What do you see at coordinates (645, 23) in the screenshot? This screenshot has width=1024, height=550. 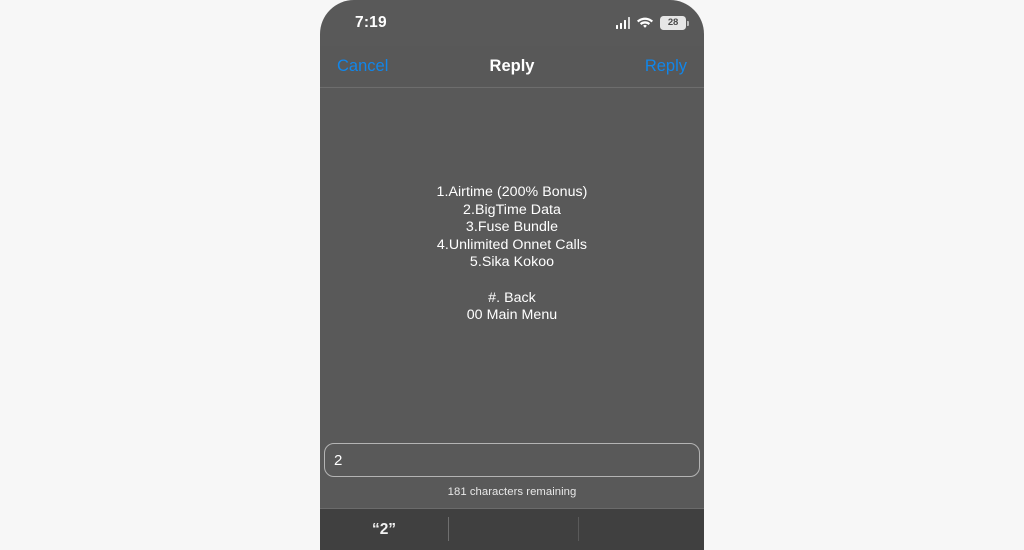 I see `wifi-icon` at bounding box center [645, 23].